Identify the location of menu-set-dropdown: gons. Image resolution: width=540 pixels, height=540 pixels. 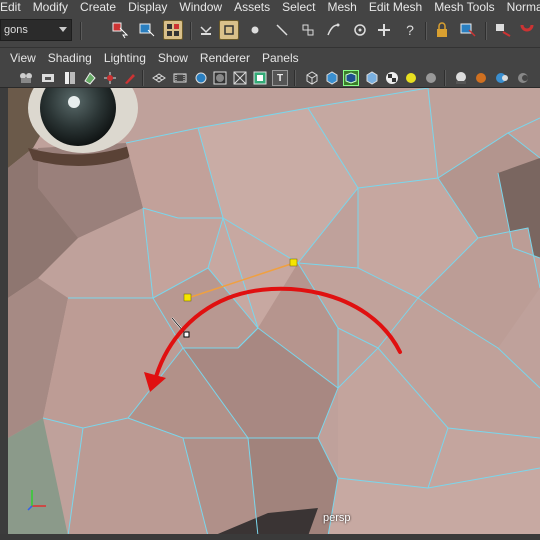
(36, 30).